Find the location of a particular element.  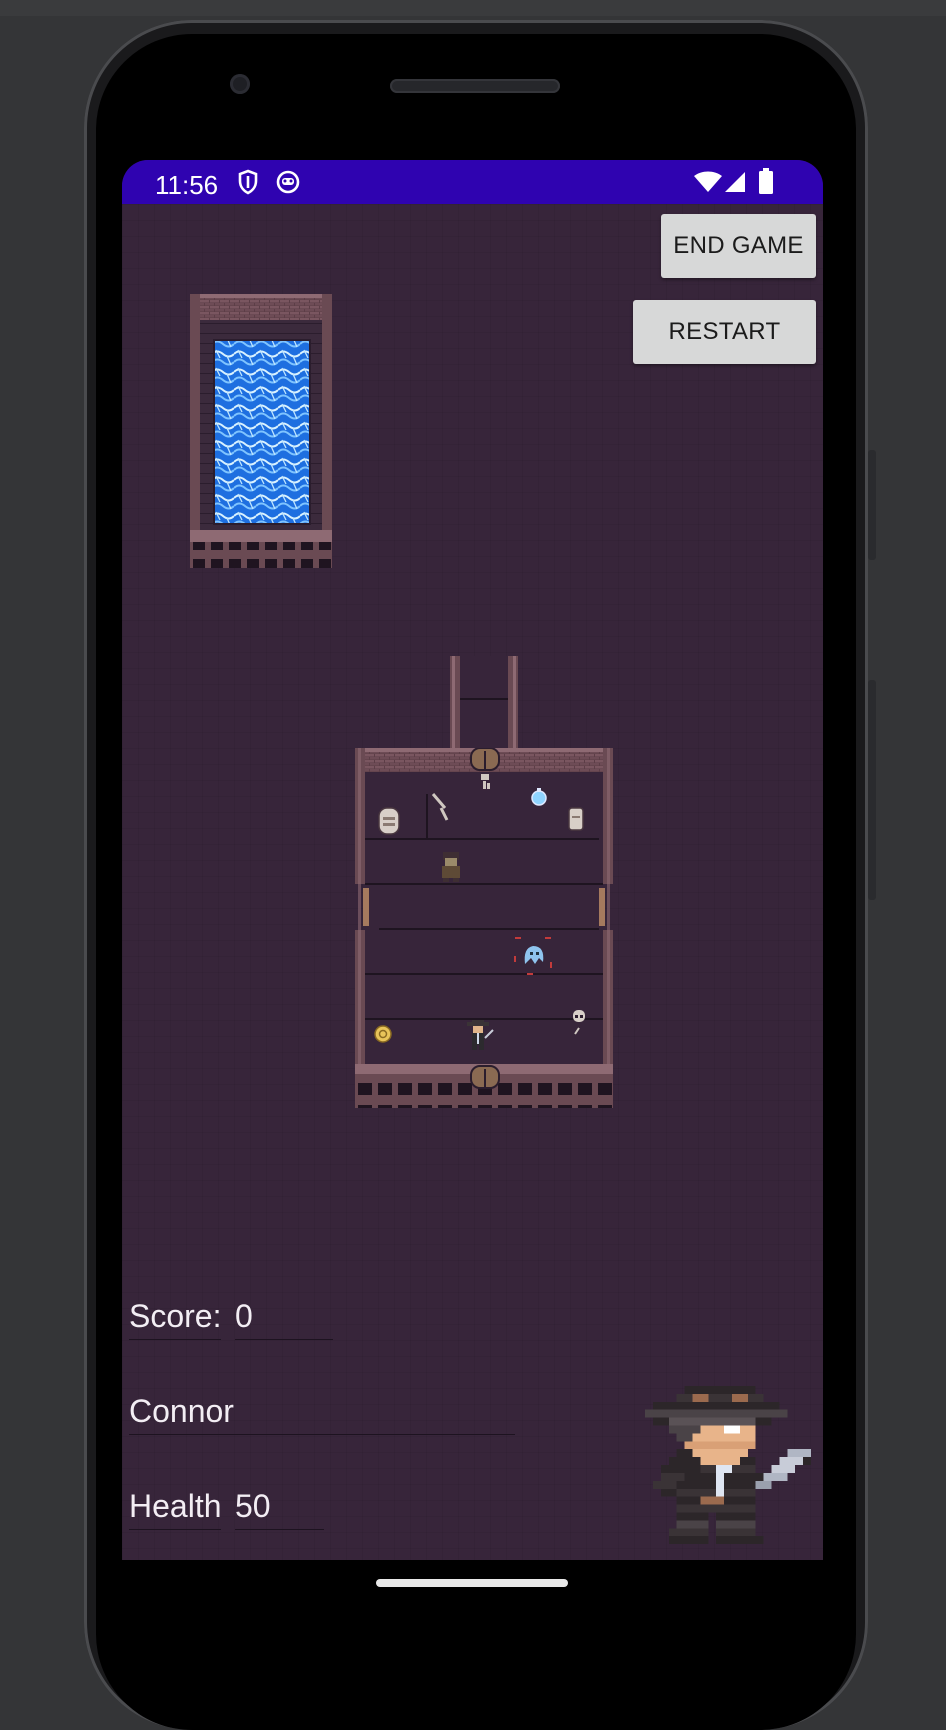

home-indicator is located at coordinates (472, 1583).